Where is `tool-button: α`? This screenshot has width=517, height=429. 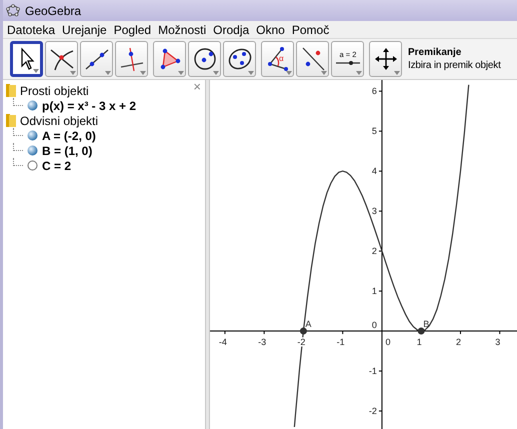 tool-button: α is located at coordinates (277, 59).